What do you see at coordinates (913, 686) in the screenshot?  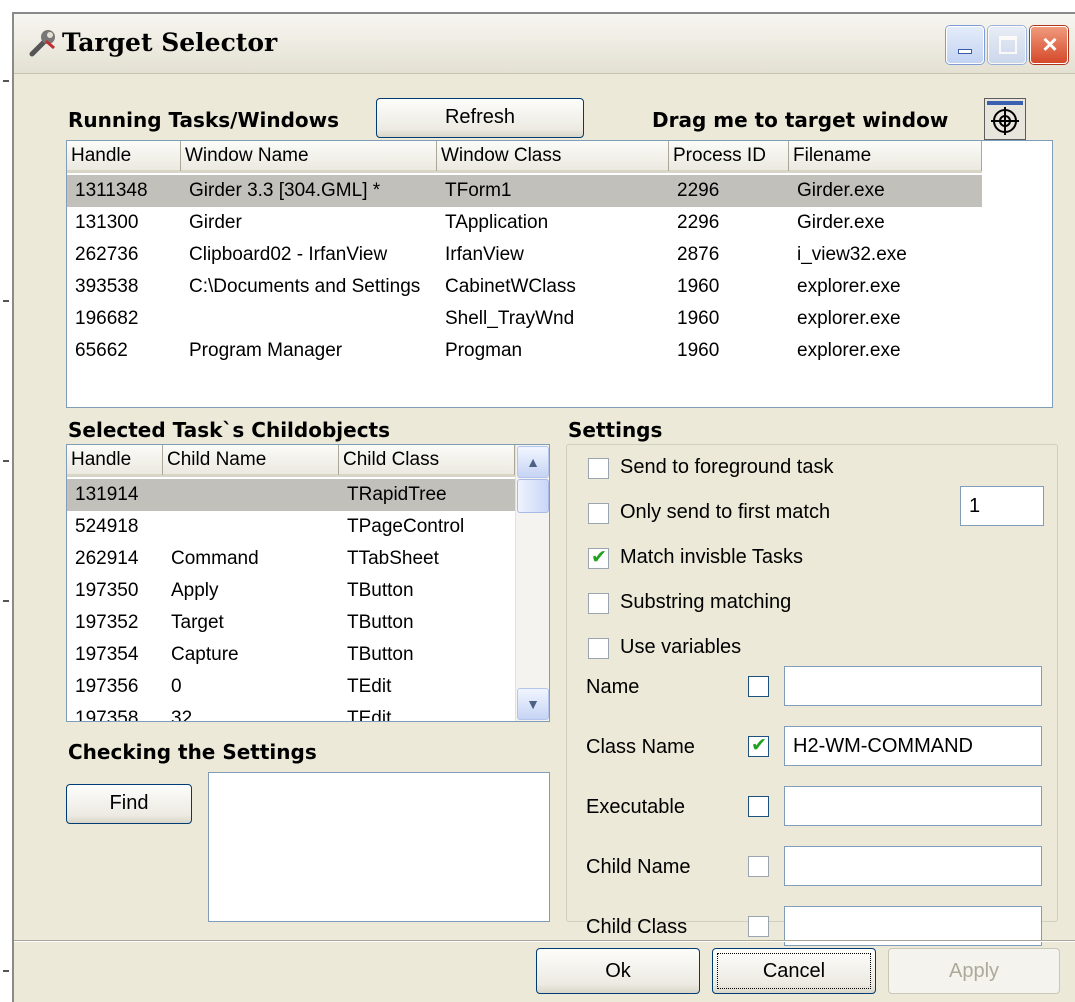 I see `name-field-input` at bounding box center [913, 686].